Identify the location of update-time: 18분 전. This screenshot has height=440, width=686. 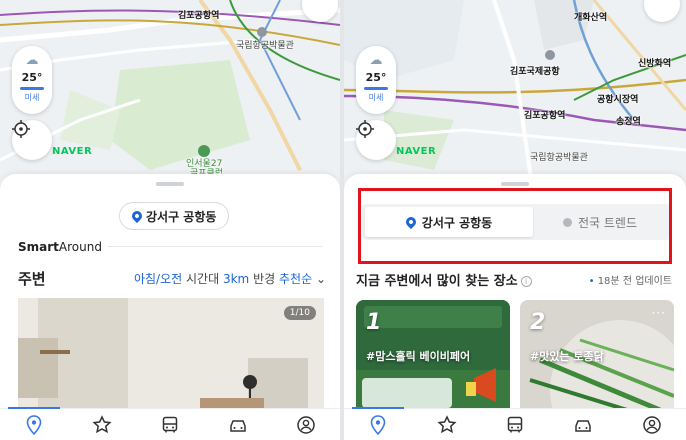
(614, 281).